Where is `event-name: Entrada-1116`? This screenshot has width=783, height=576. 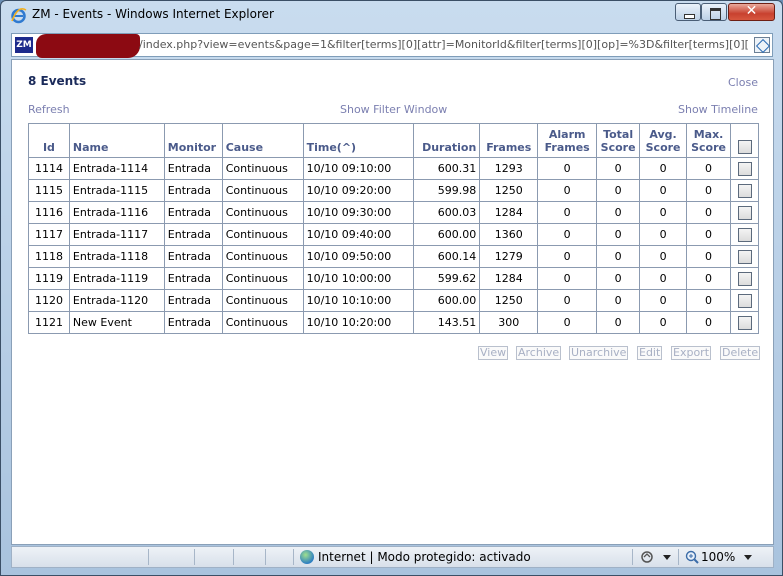 event-name: Entrada-1116 is located at coordinates (116, 212).